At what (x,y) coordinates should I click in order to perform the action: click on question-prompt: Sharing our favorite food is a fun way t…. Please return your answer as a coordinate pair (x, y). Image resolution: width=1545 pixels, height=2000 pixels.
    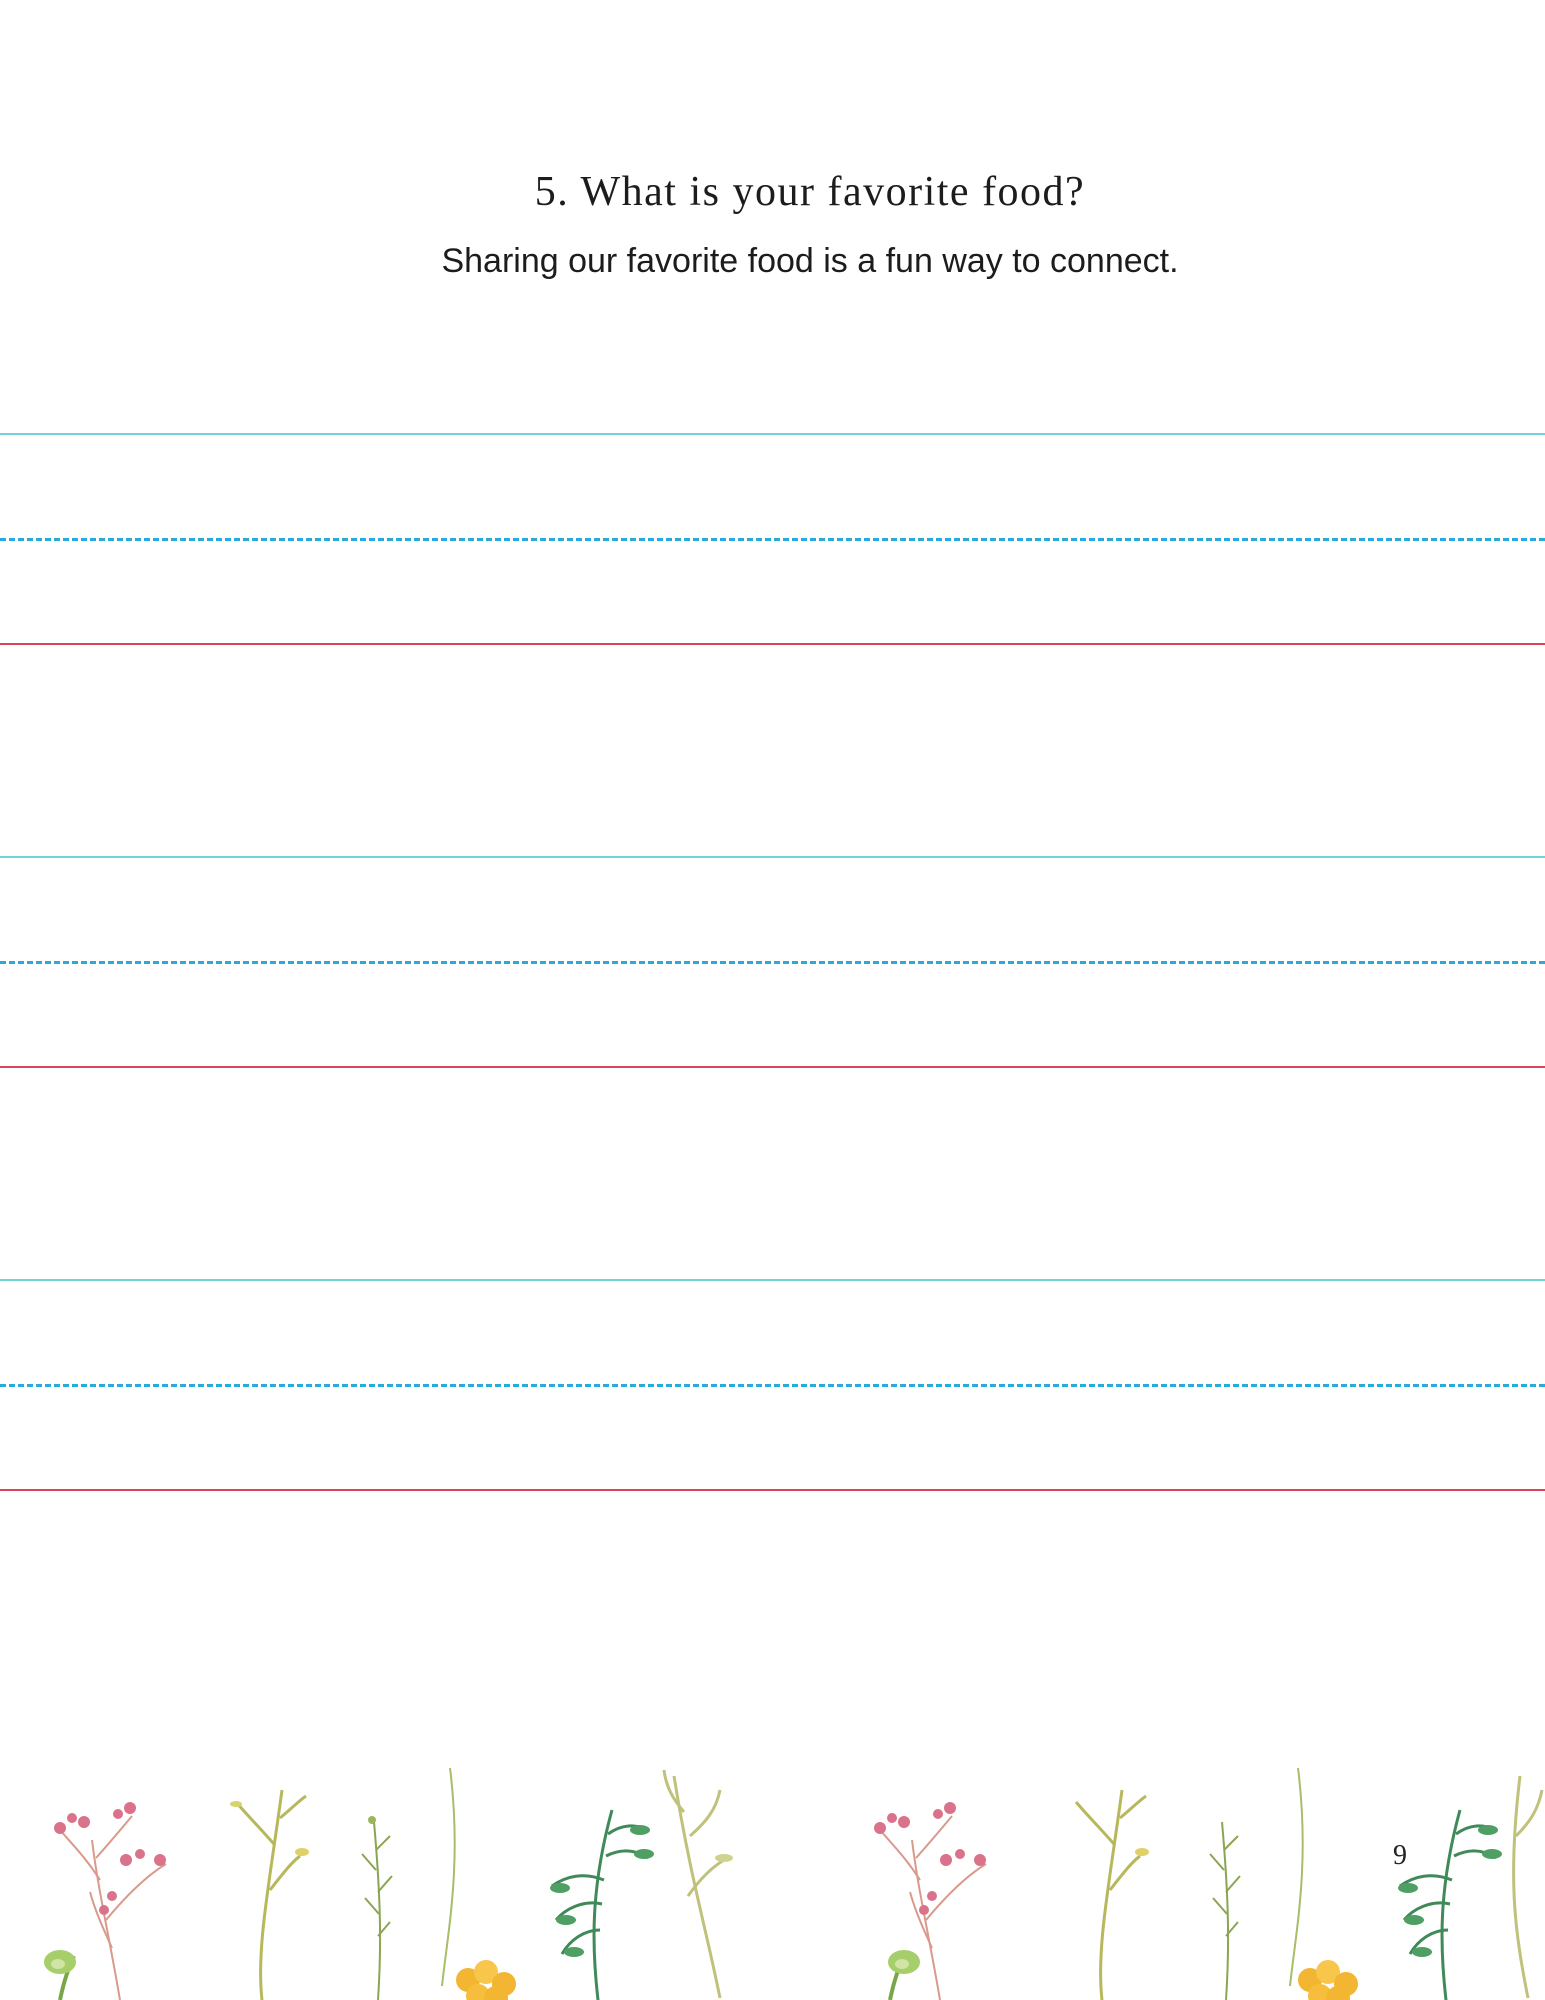
    Looking at the image, I should click on (810, 261).